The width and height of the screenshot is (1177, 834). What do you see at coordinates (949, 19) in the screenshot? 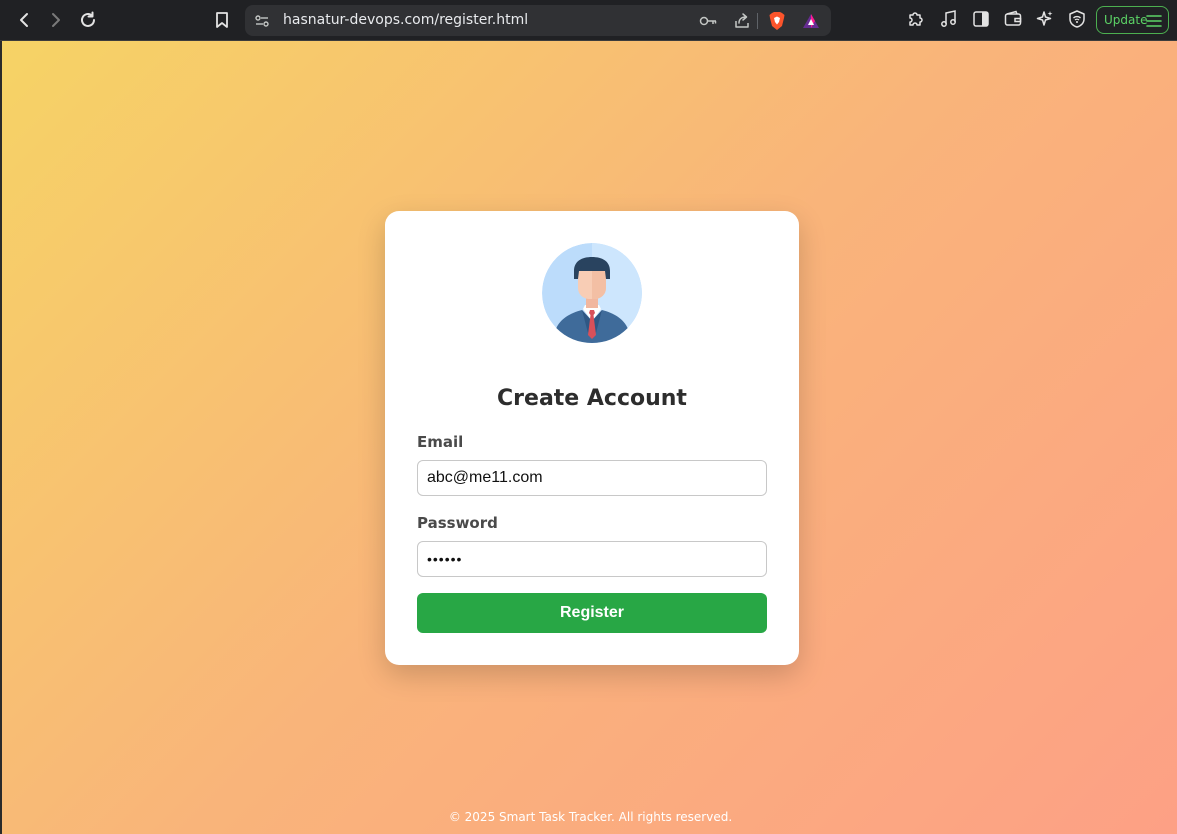
I see `media-icon` at bounding box center [949, 19].